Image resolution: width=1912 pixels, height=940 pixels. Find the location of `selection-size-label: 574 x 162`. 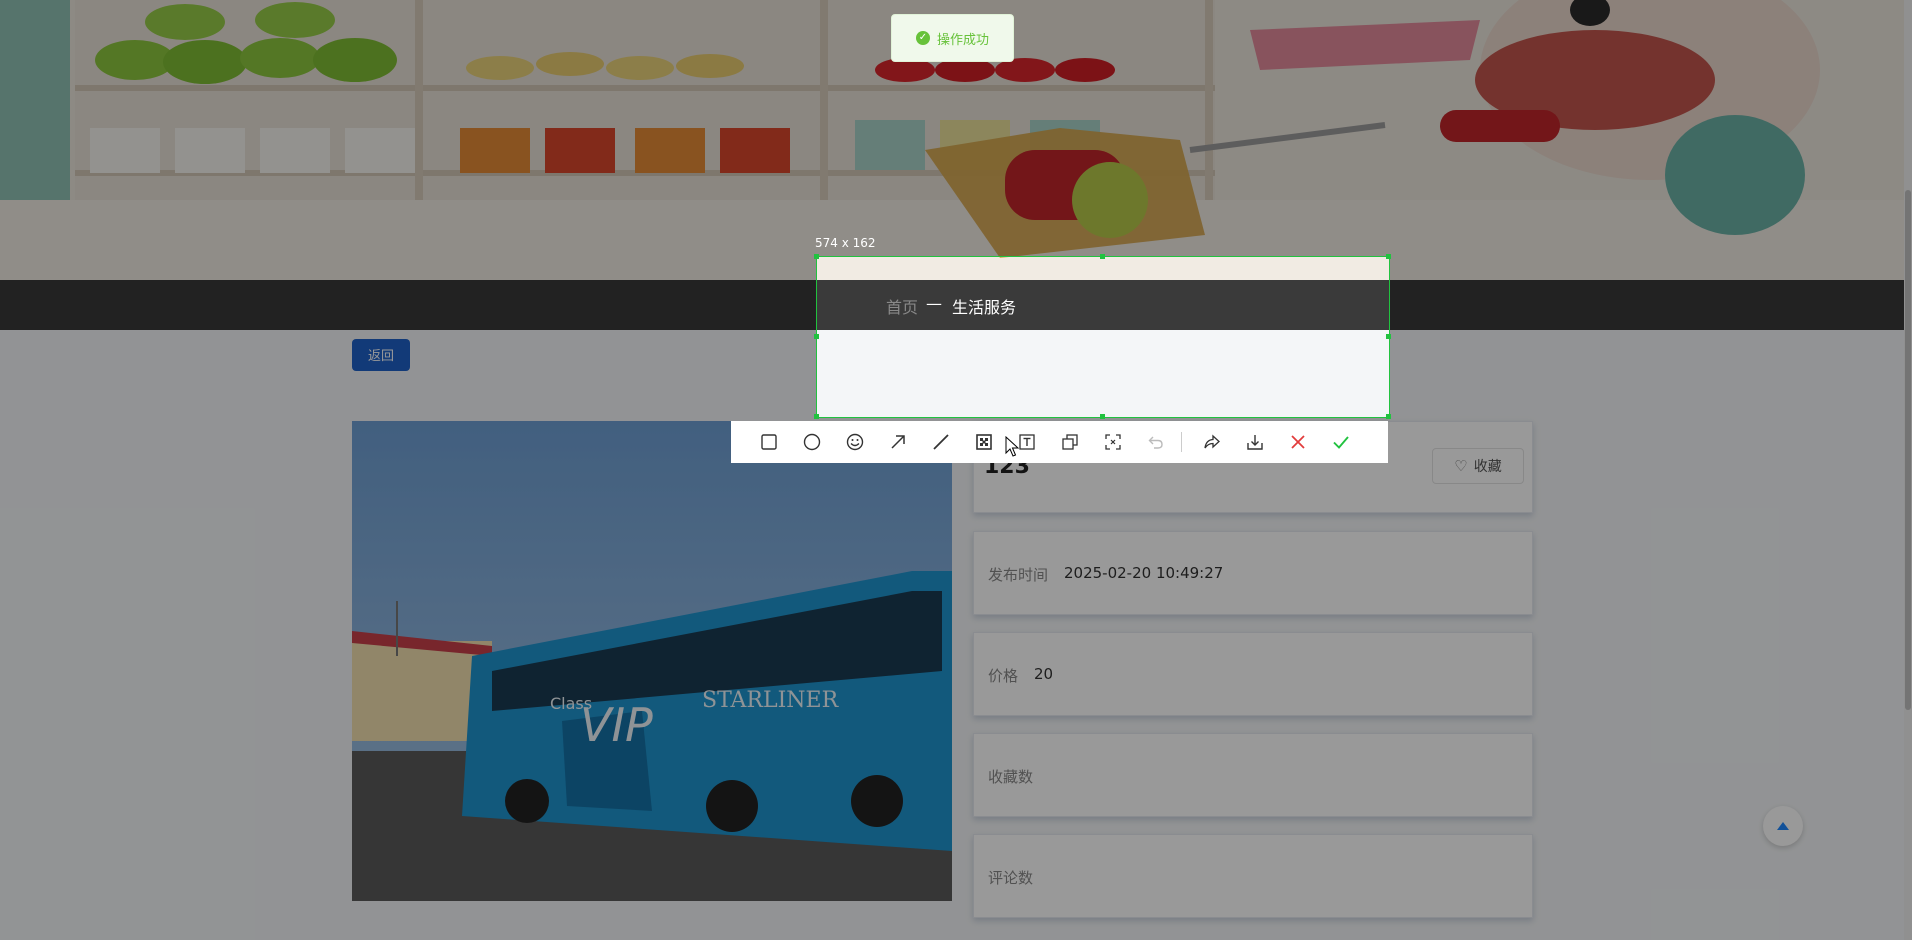

selection-size-label: 574 x 162 is located at coordinates (845, 243).